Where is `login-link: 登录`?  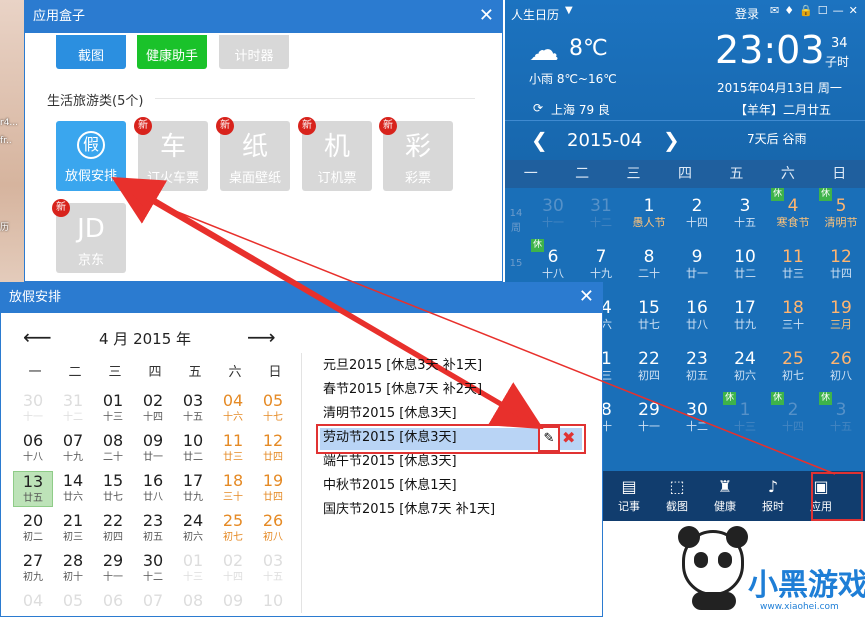
login-link: 登录 is located at coordinates (747, 13).